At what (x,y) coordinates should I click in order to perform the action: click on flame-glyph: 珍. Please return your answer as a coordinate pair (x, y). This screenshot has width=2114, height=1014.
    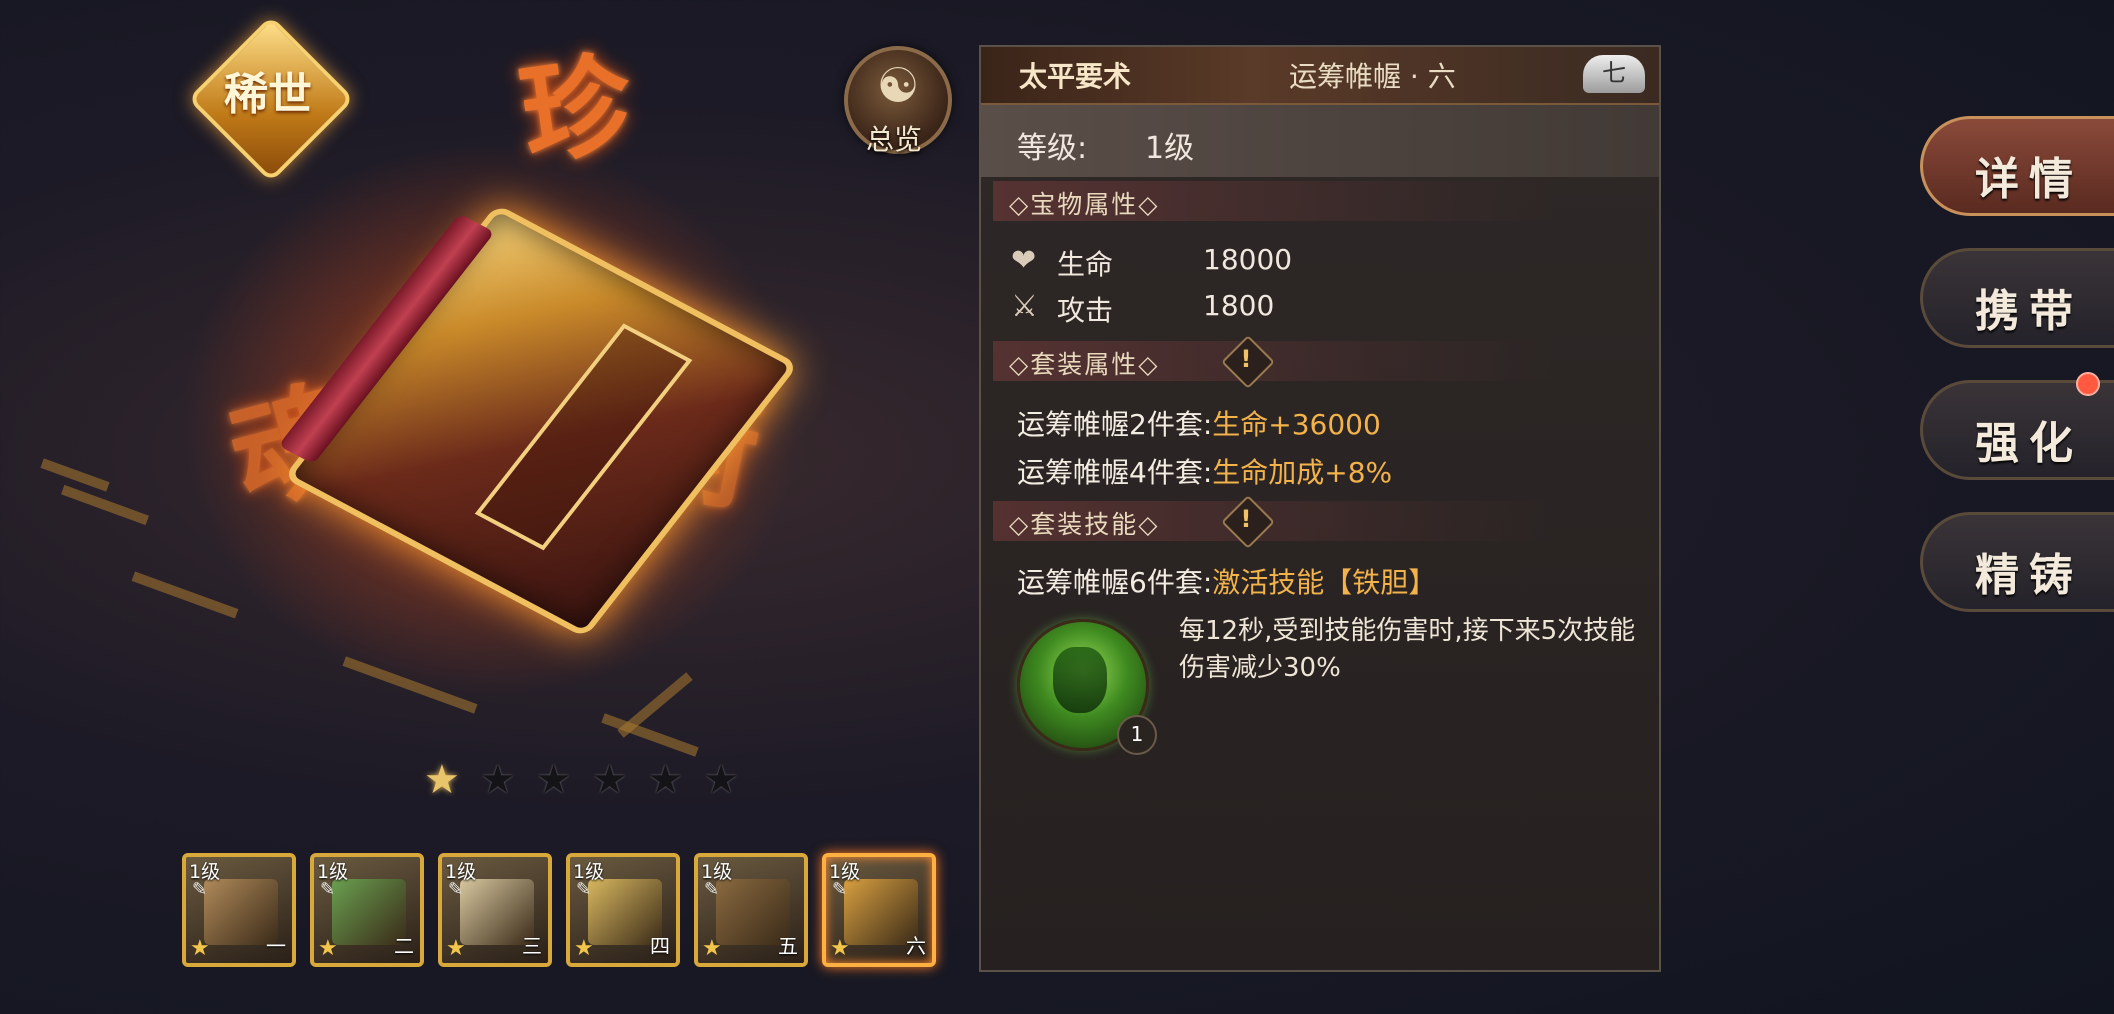
    Looking at the image, I should click on (576, 109).